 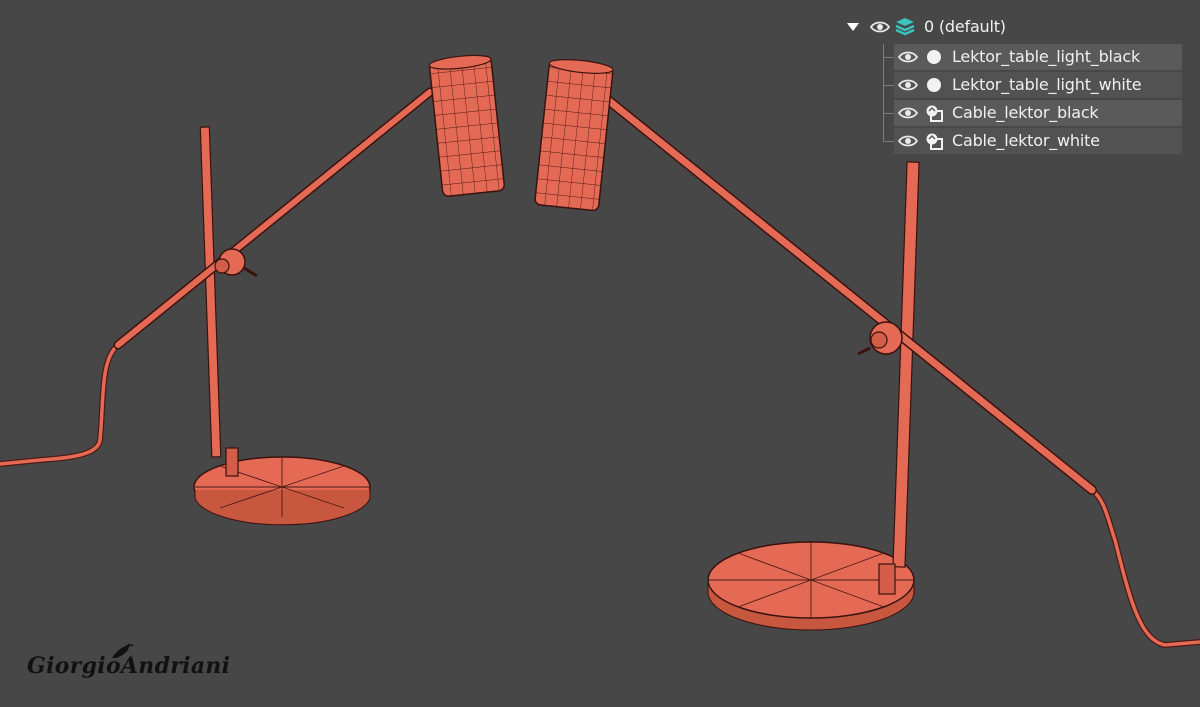 What do you see at coordinates (965, 26) in the screenshot?
I see `layer-root-label: 0 (default)` at bounding box center [965, 26].